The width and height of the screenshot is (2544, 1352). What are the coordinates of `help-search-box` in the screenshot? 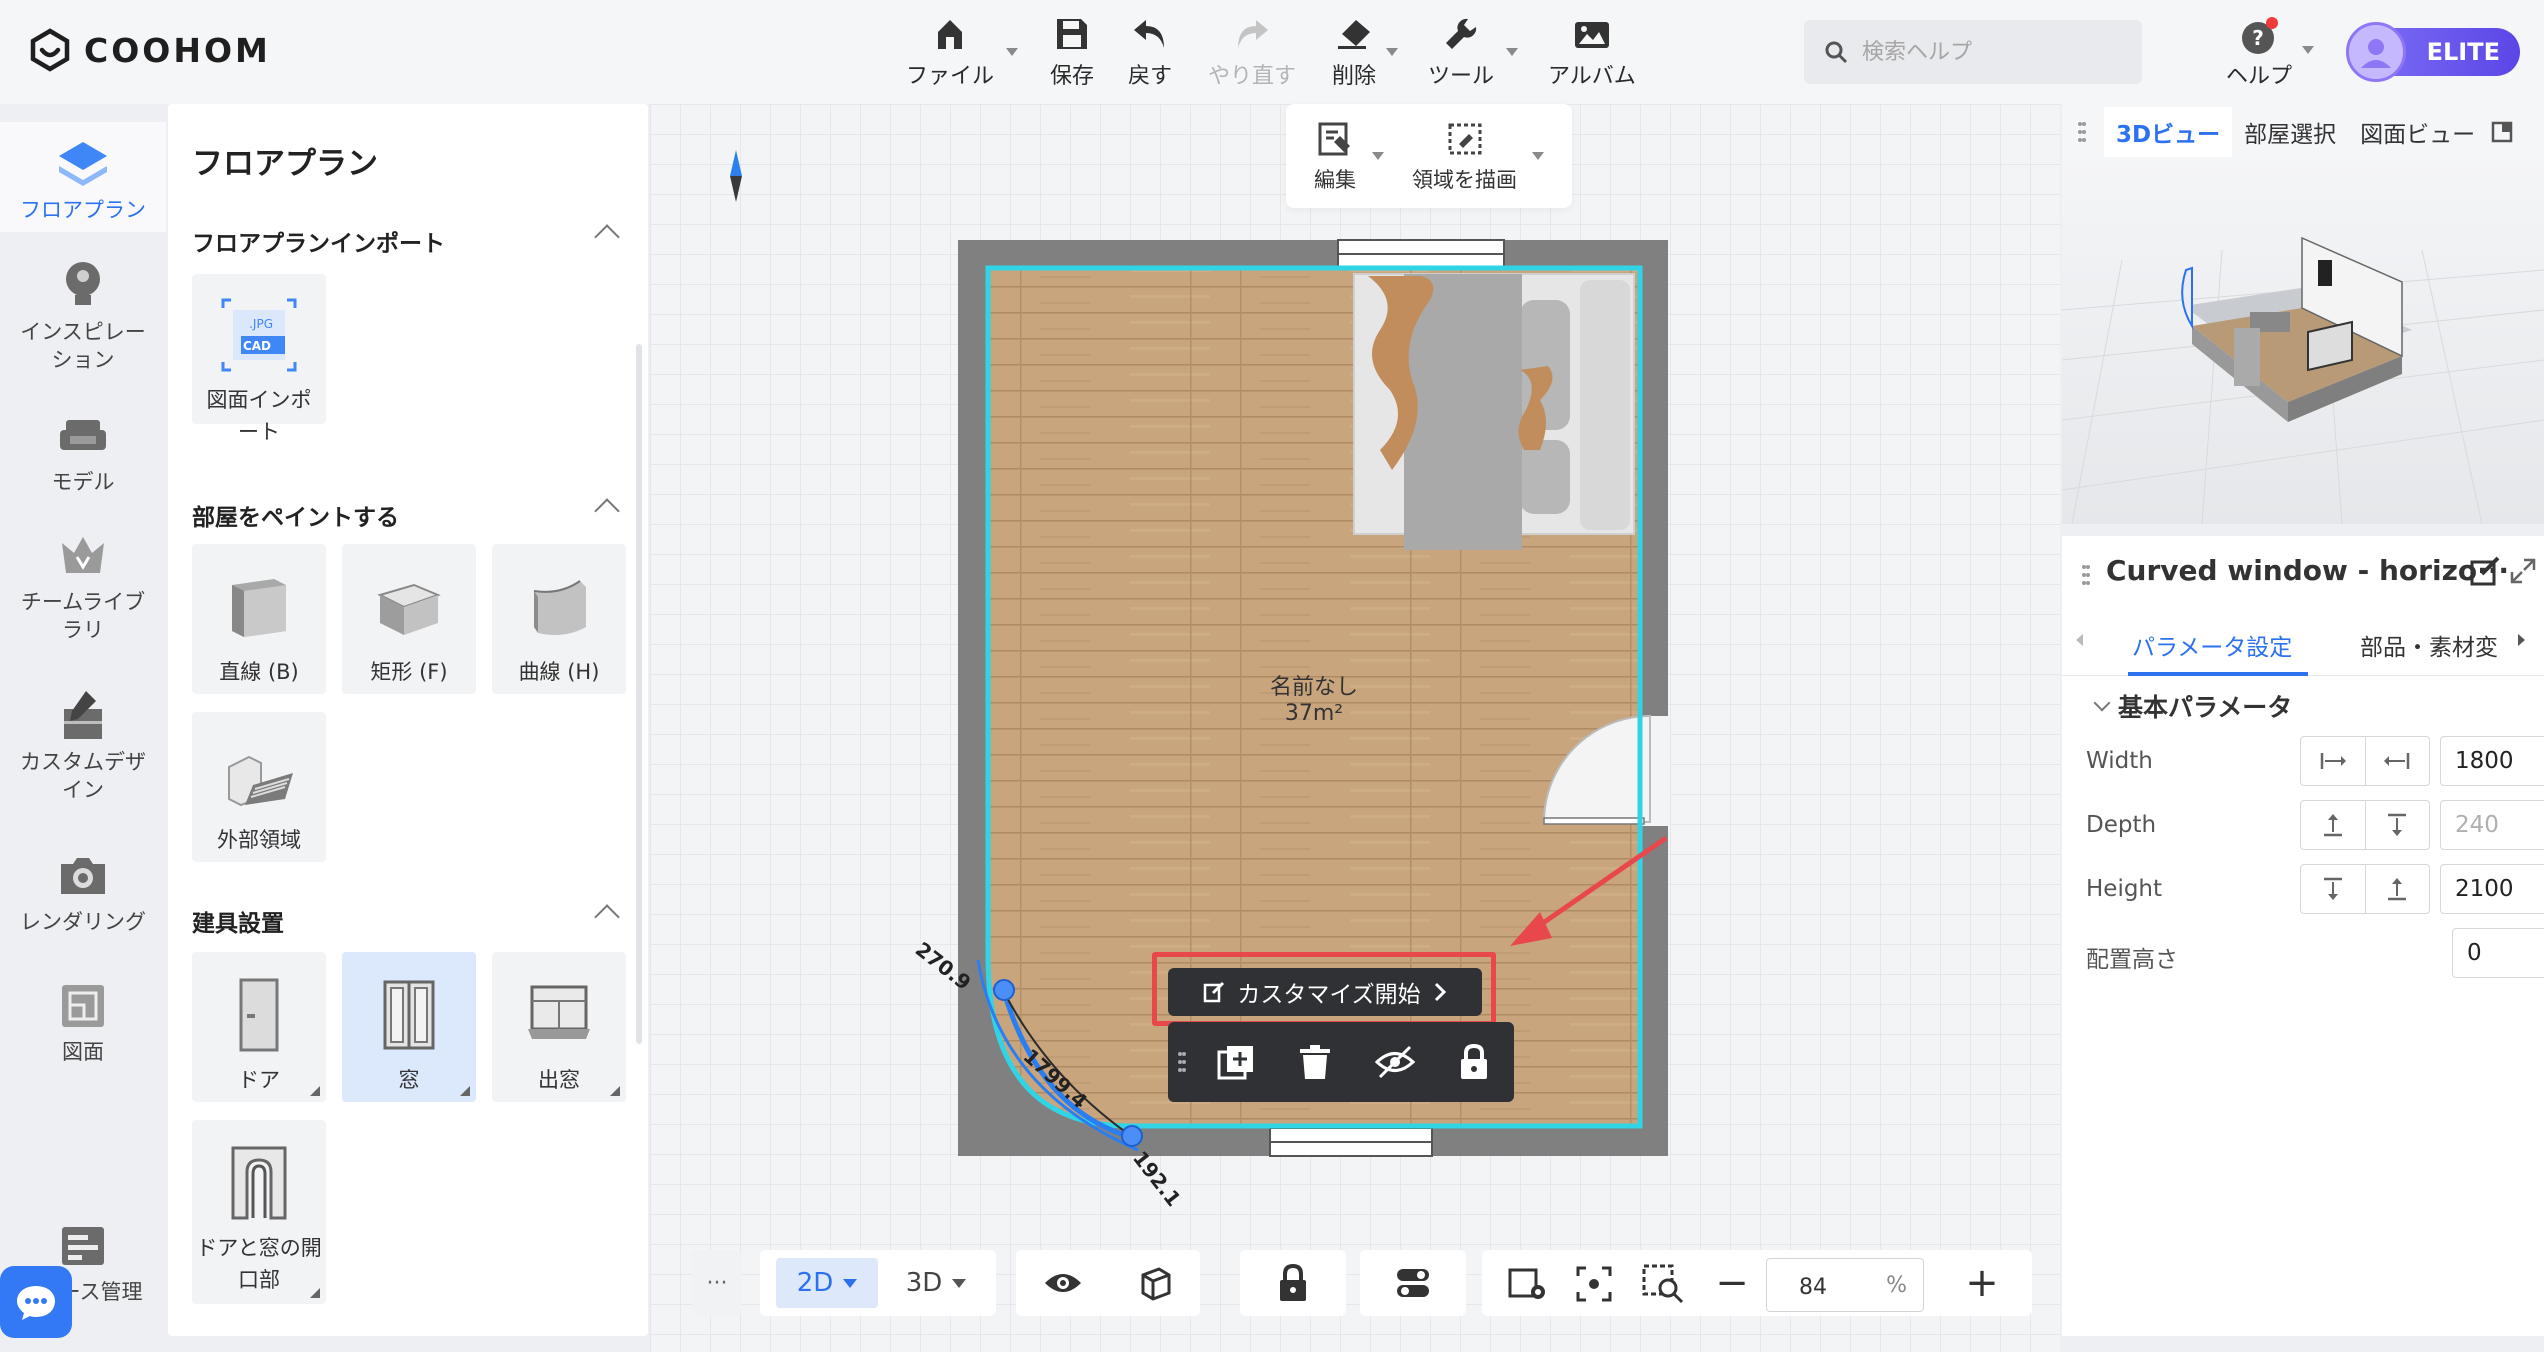 It's located at (1973, 52).